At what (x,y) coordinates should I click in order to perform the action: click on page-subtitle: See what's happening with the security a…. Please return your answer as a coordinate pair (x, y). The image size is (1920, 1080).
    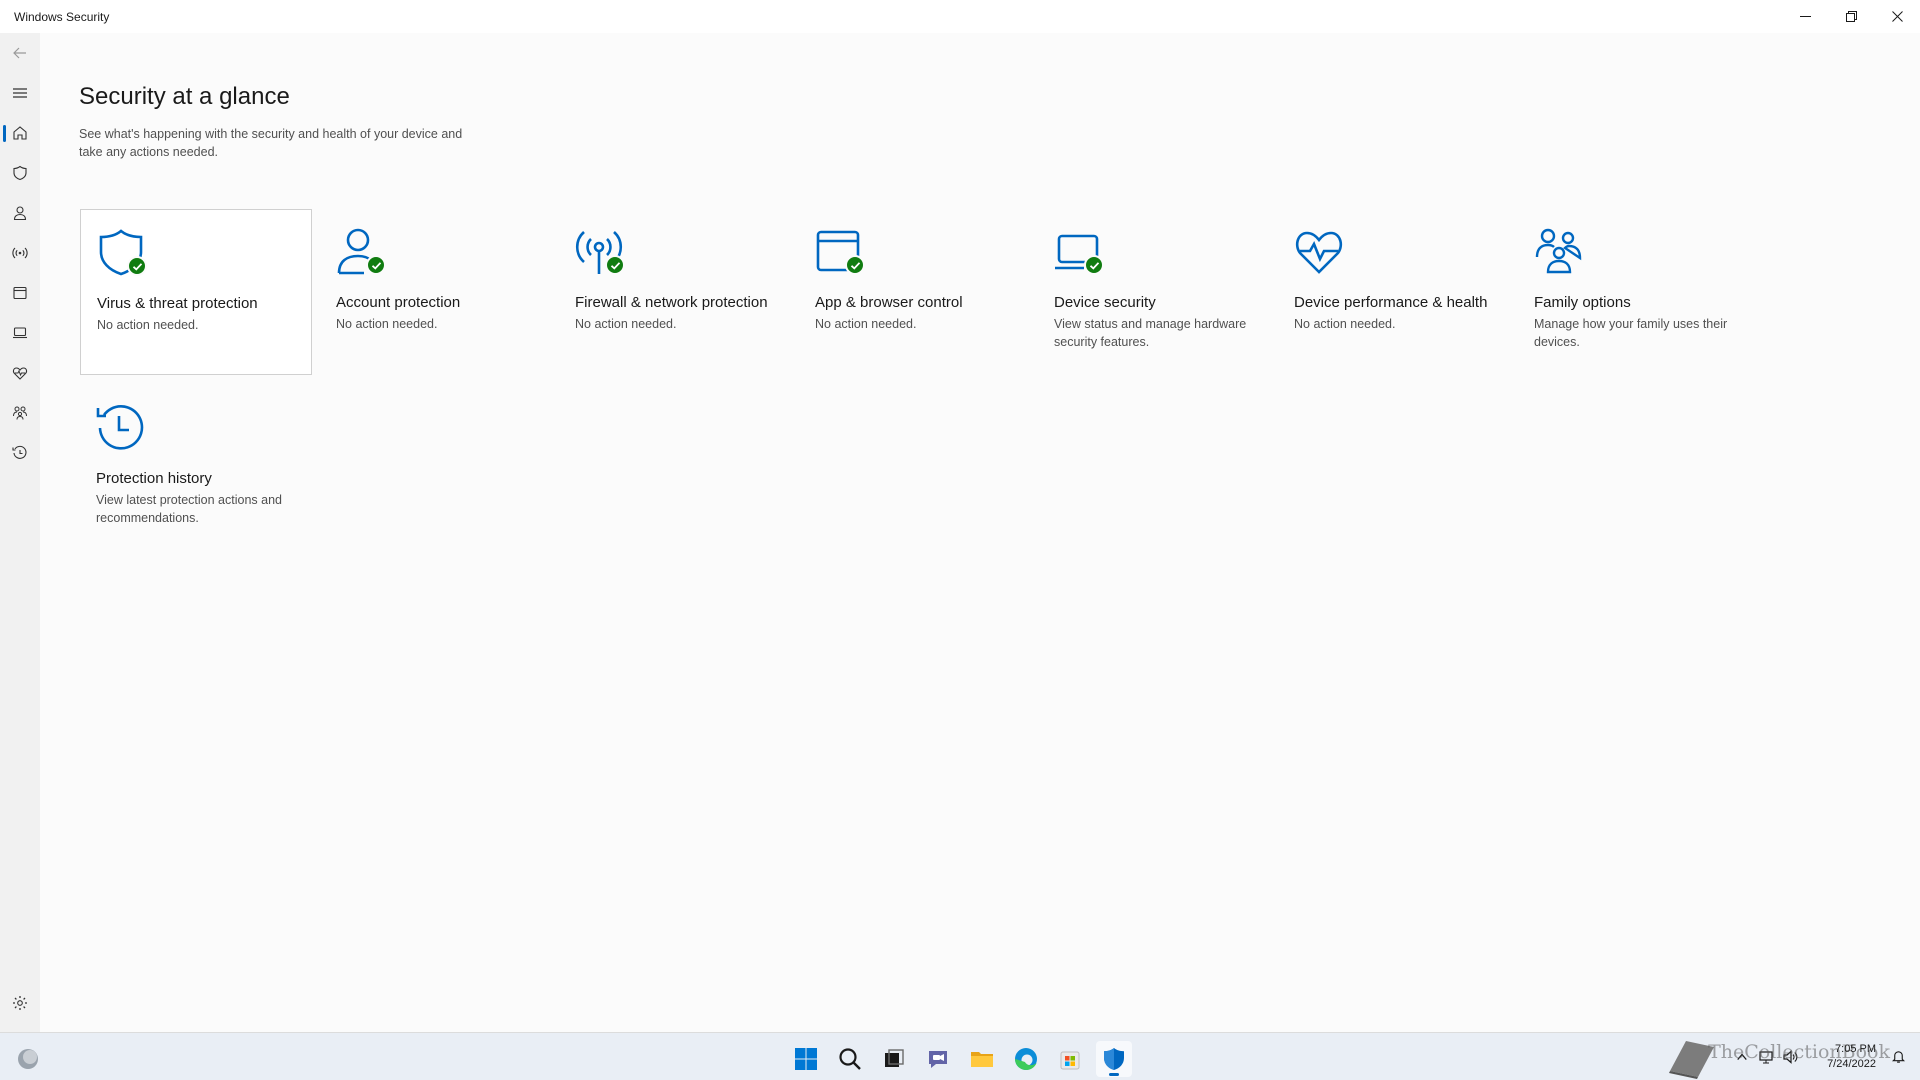
    Looking at the image, I should click on (271, 143).